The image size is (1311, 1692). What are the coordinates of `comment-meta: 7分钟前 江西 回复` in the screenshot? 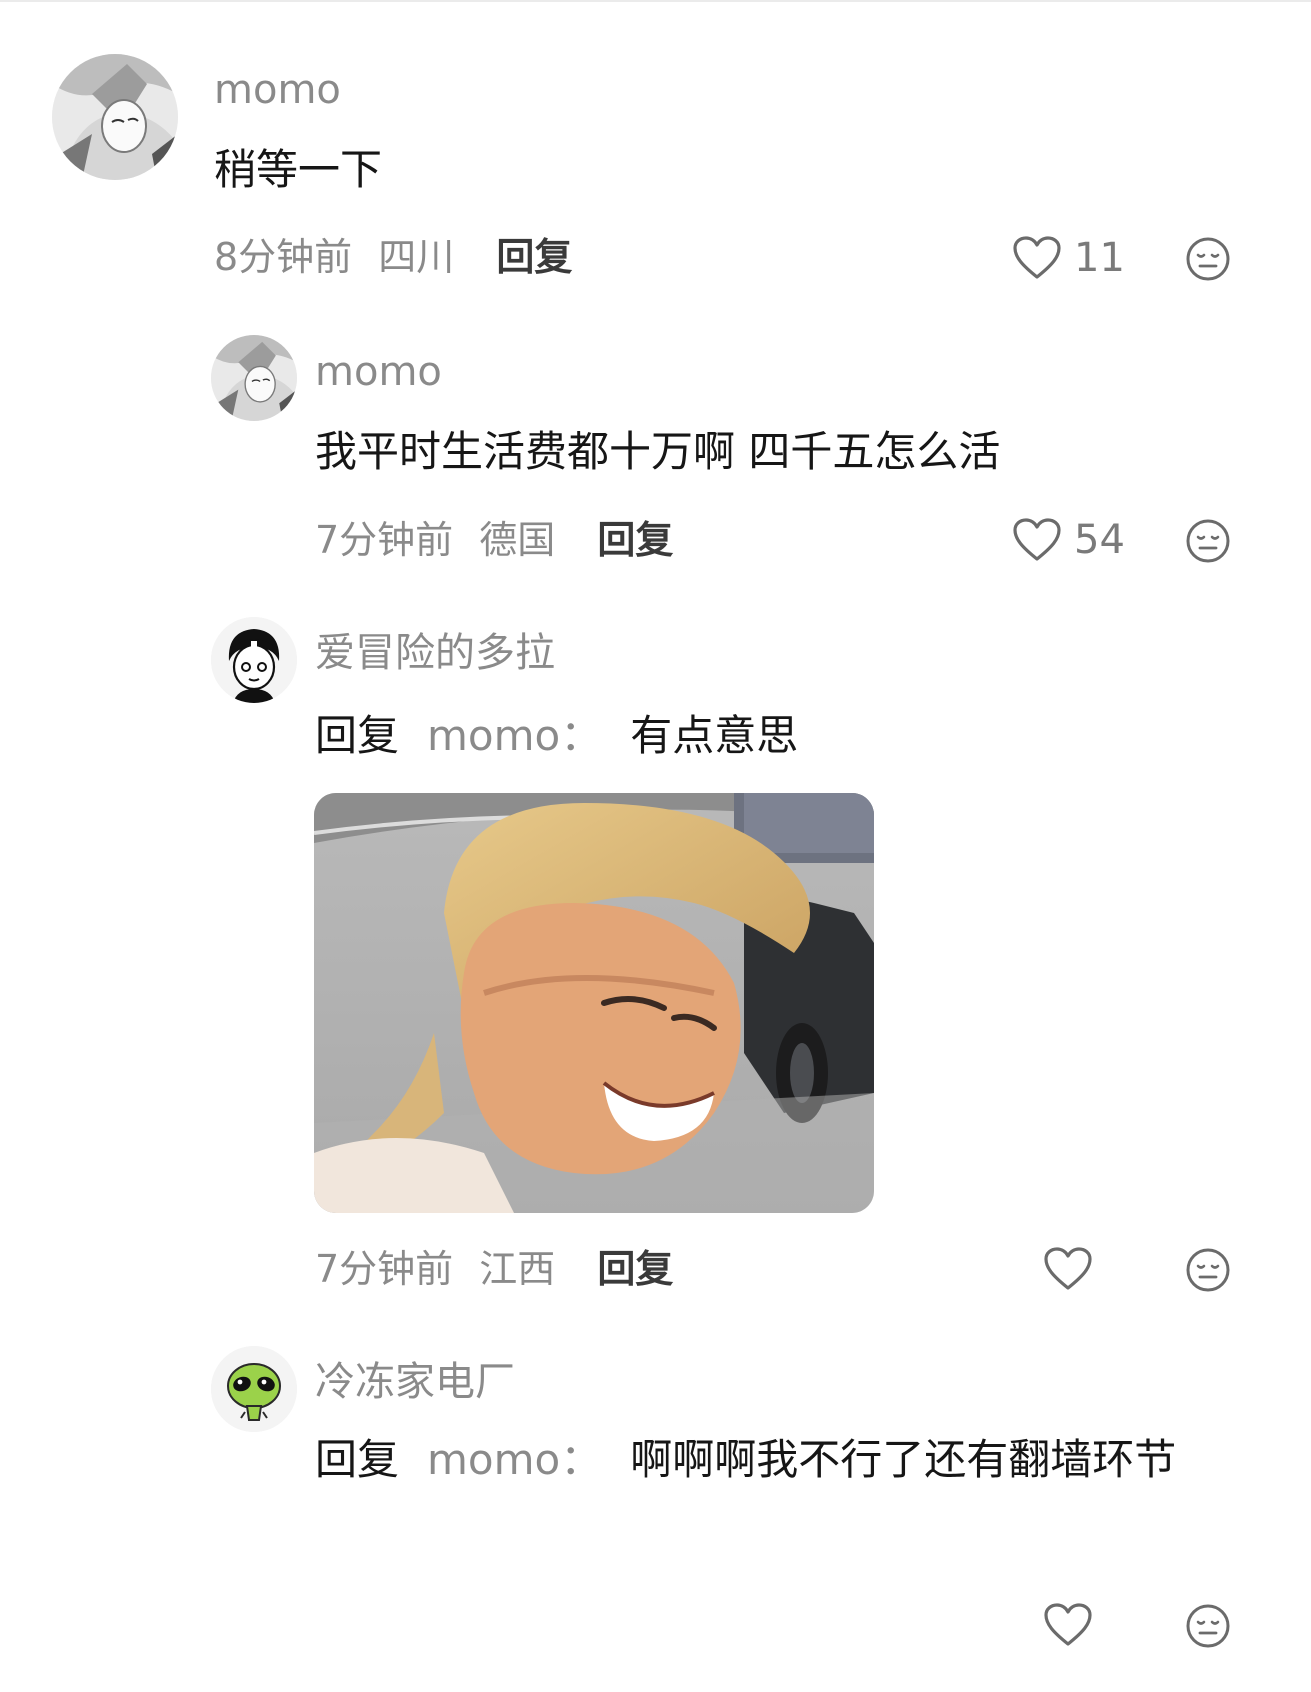 It's located at (494, 1269).